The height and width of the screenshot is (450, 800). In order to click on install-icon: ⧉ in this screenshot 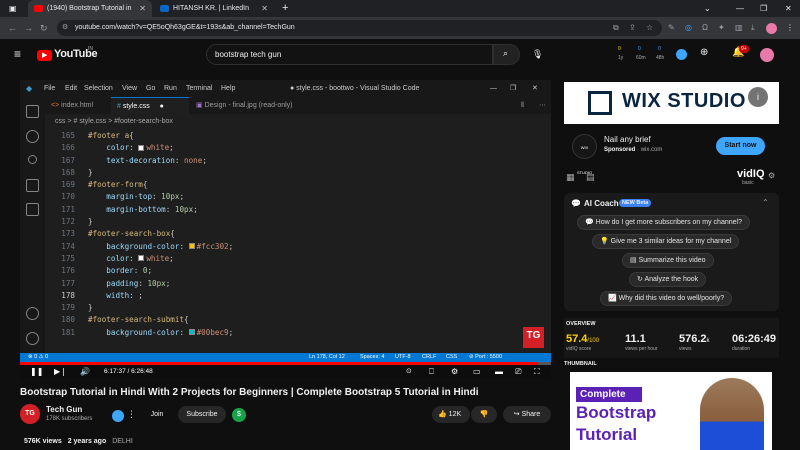, I will do `click(616, 28)`.